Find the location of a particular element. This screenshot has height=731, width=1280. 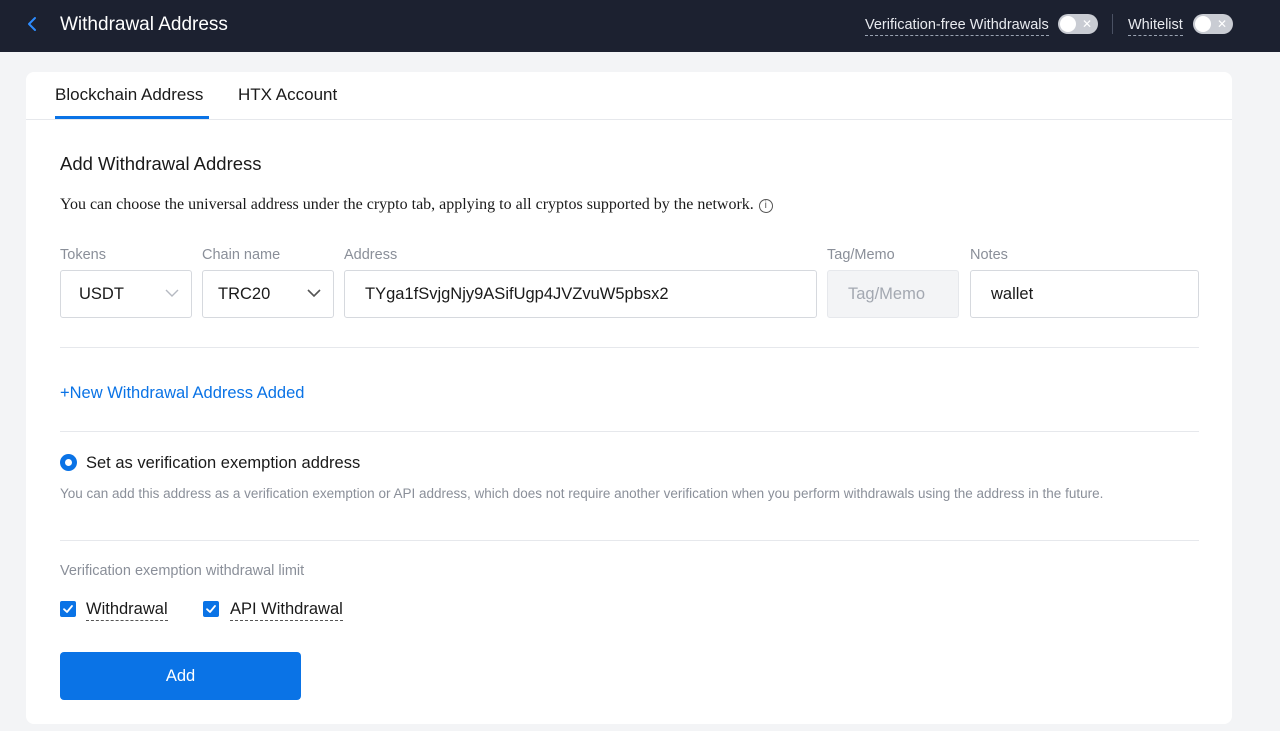

address-label: Address is located at coordinates (371, 255).